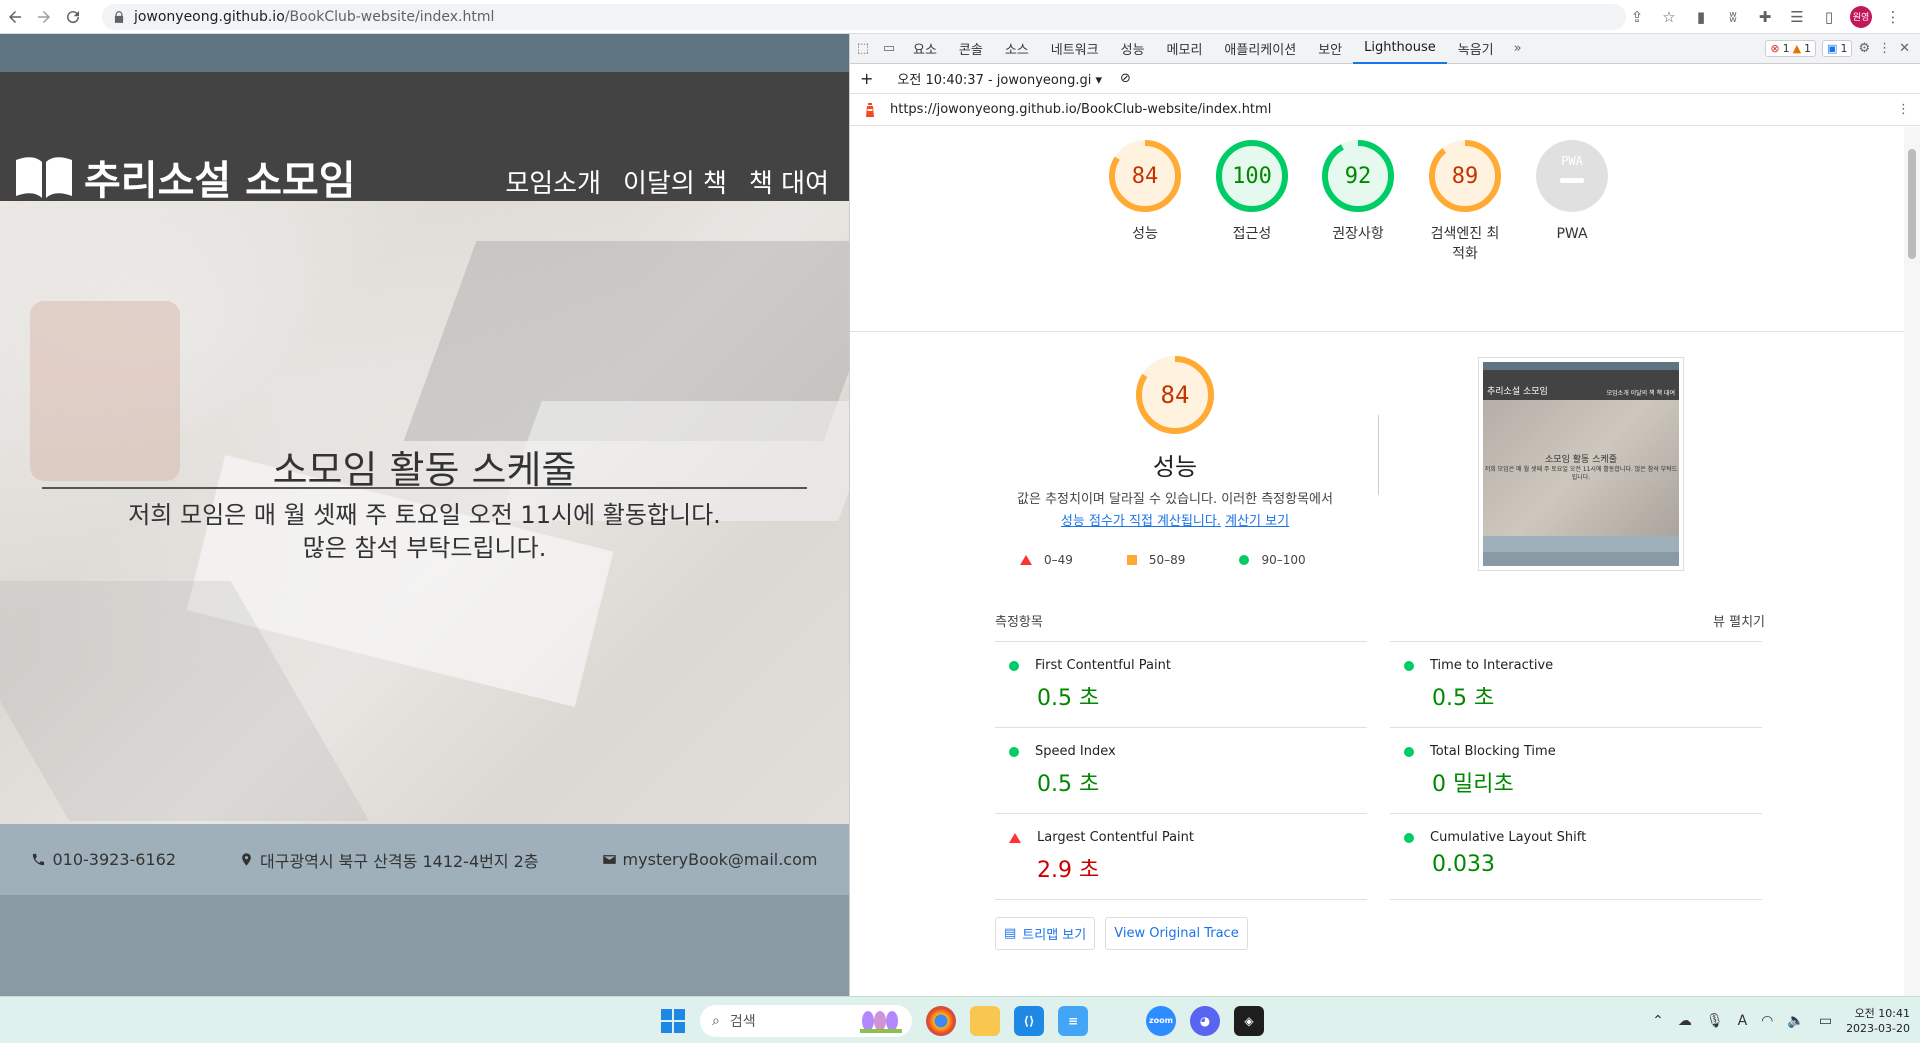 This screenshot has width=1920, height=1043. What do you see at coordinates (1844, 48) in the screenshot?
I see `message-count: 1` at bounding box center [1844, 48].